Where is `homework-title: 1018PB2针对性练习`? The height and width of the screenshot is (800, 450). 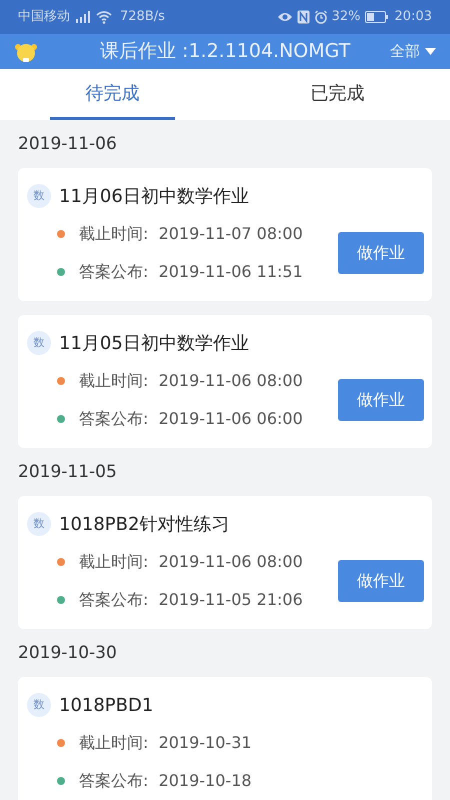 homework-title: 1018PB2针对性练习 is located at coordinates (144, 524).